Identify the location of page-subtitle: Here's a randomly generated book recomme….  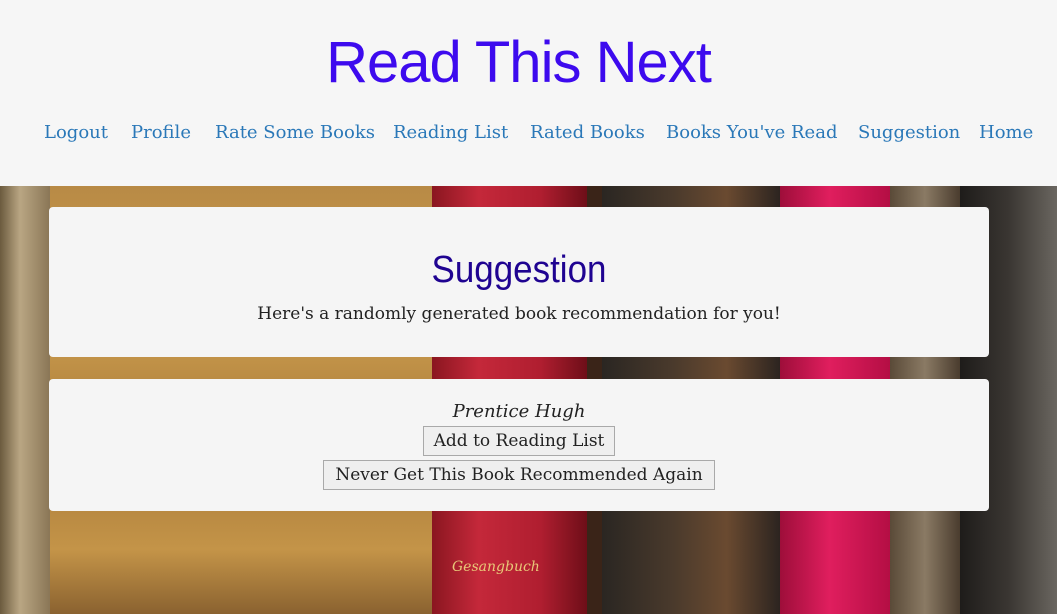
(519, 314).